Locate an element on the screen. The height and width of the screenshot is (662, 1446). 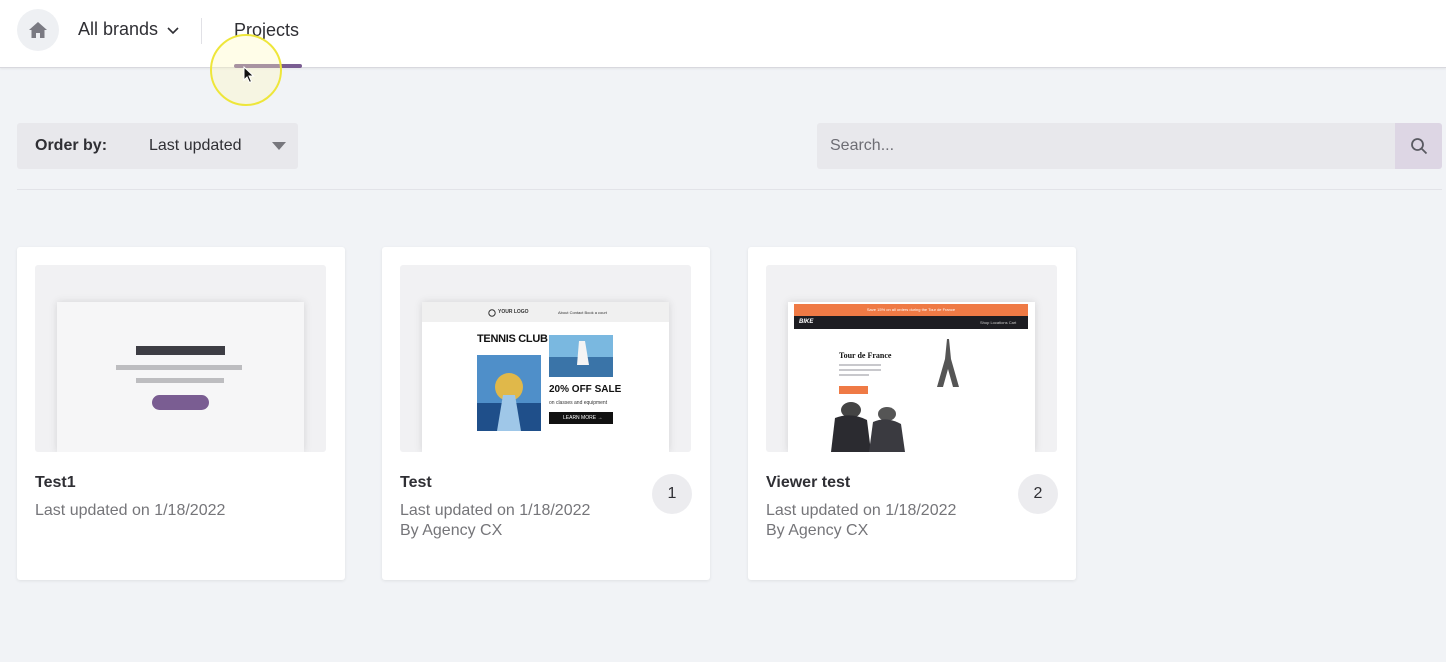
email-headline: Tour de France is located at coordinates (865, 355).